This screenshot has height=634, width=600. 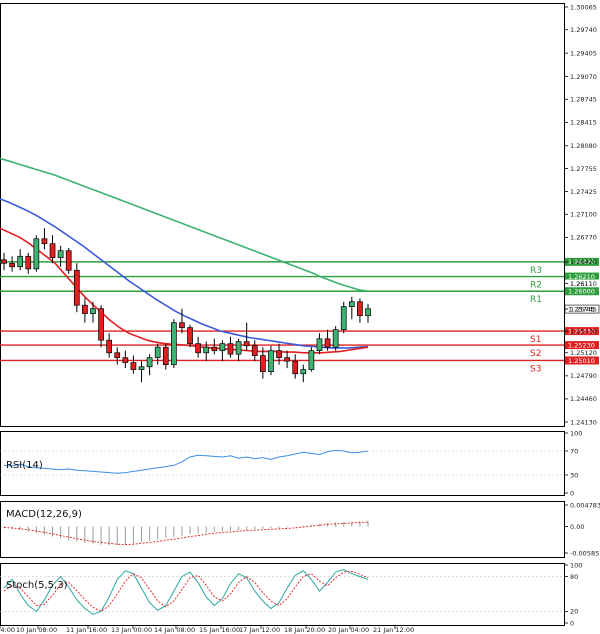 What do you see at coordinates (535, 340) in the screenshot?
I see `level-label-s1: S1` at bounding box center [535, 340].